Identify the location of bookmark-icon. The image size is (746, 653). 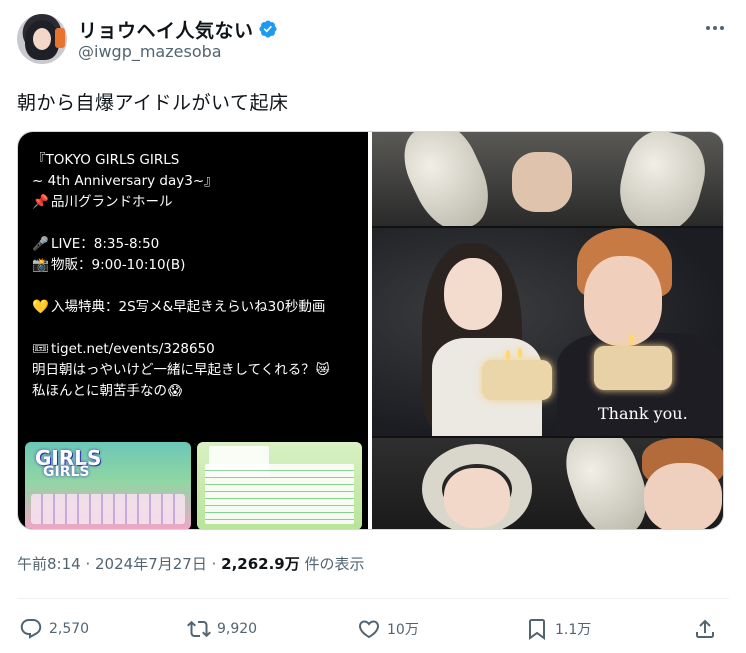
(537, 629).